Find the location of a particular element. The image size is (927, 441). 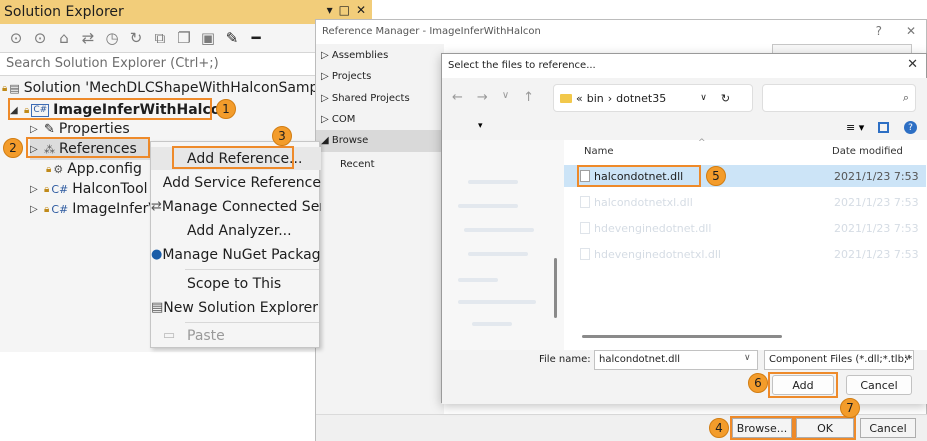

file-name: halcondotnetxl.dll is located at coordinates (643, 202).